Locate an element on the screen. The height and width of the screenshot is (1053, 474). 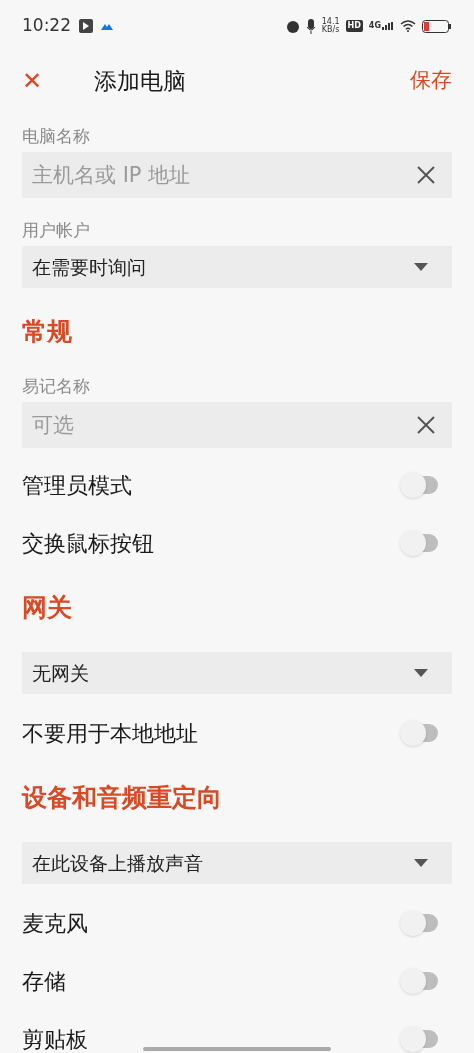
hd-badge: HD is located at coordinates (354, 26).